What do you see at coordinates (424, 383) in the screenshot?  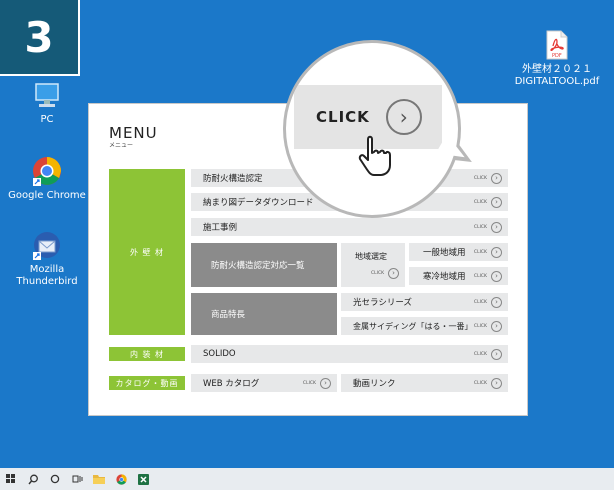 I see `menu-item-video-link: 動画リンク CLICK ›` at bounding box center [424, 383].